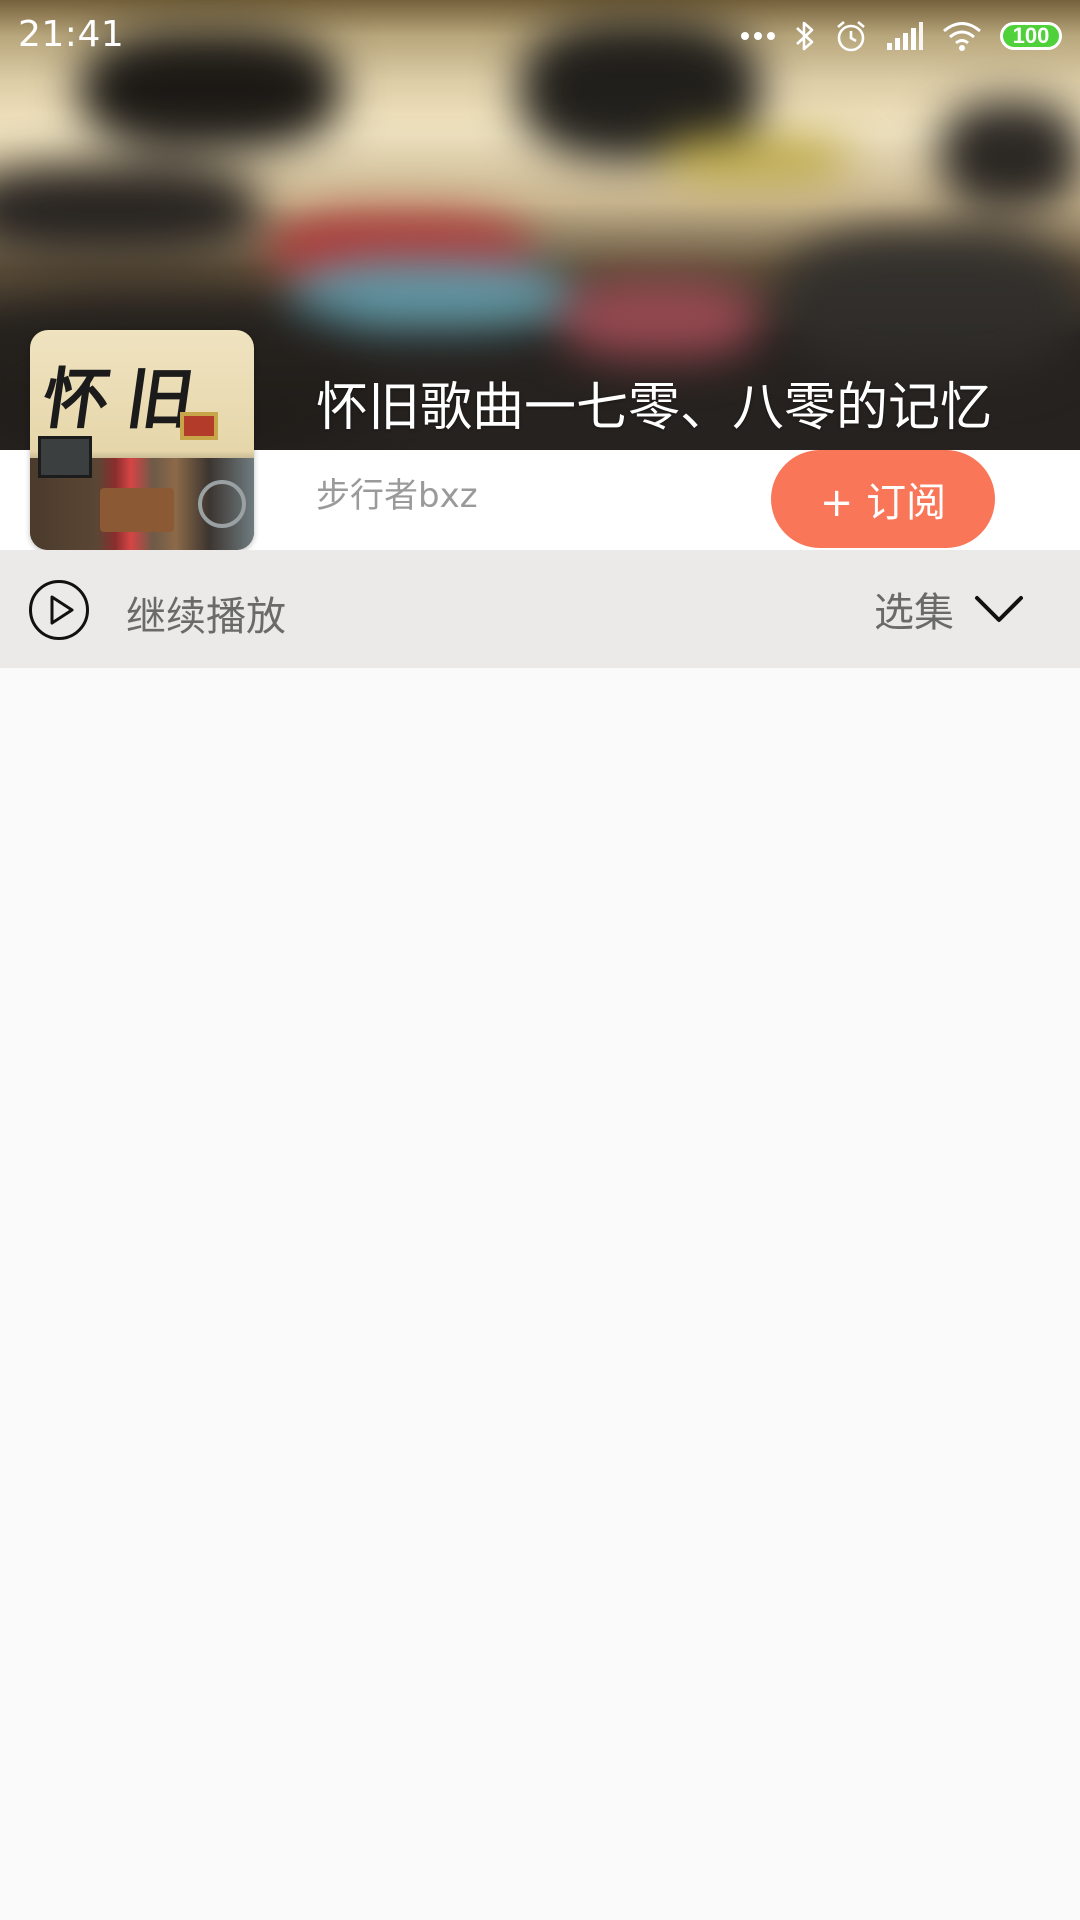 This screenshot has width=1080, height=1920. What do you see at coordinates (805, 36) in the screenshot?
I see `bluetooth-icon` at bounding box center [805, 36].